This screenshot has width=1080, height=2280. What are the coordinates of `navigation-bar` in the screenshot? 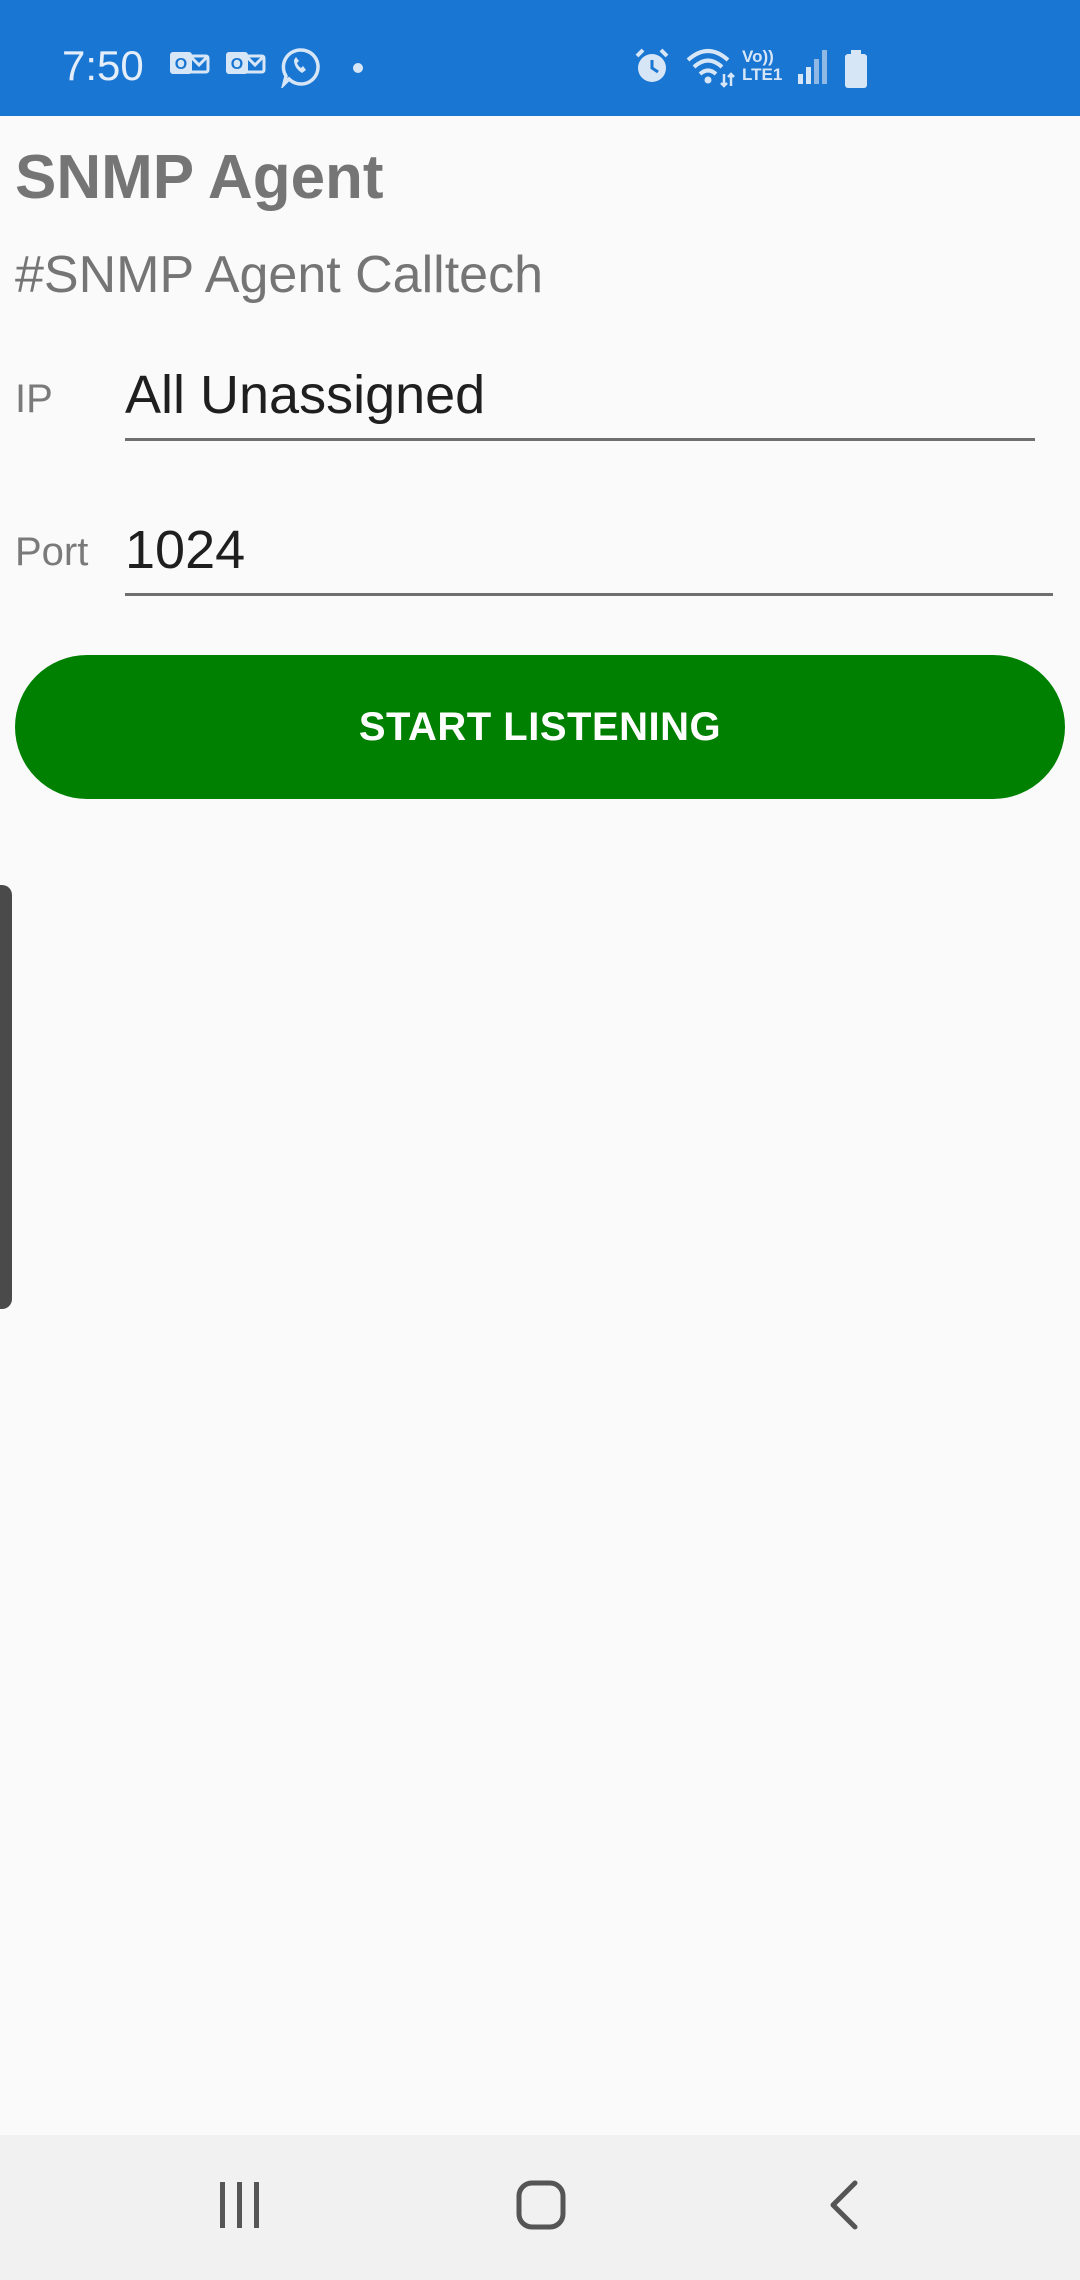 It's located at (540, 2207).